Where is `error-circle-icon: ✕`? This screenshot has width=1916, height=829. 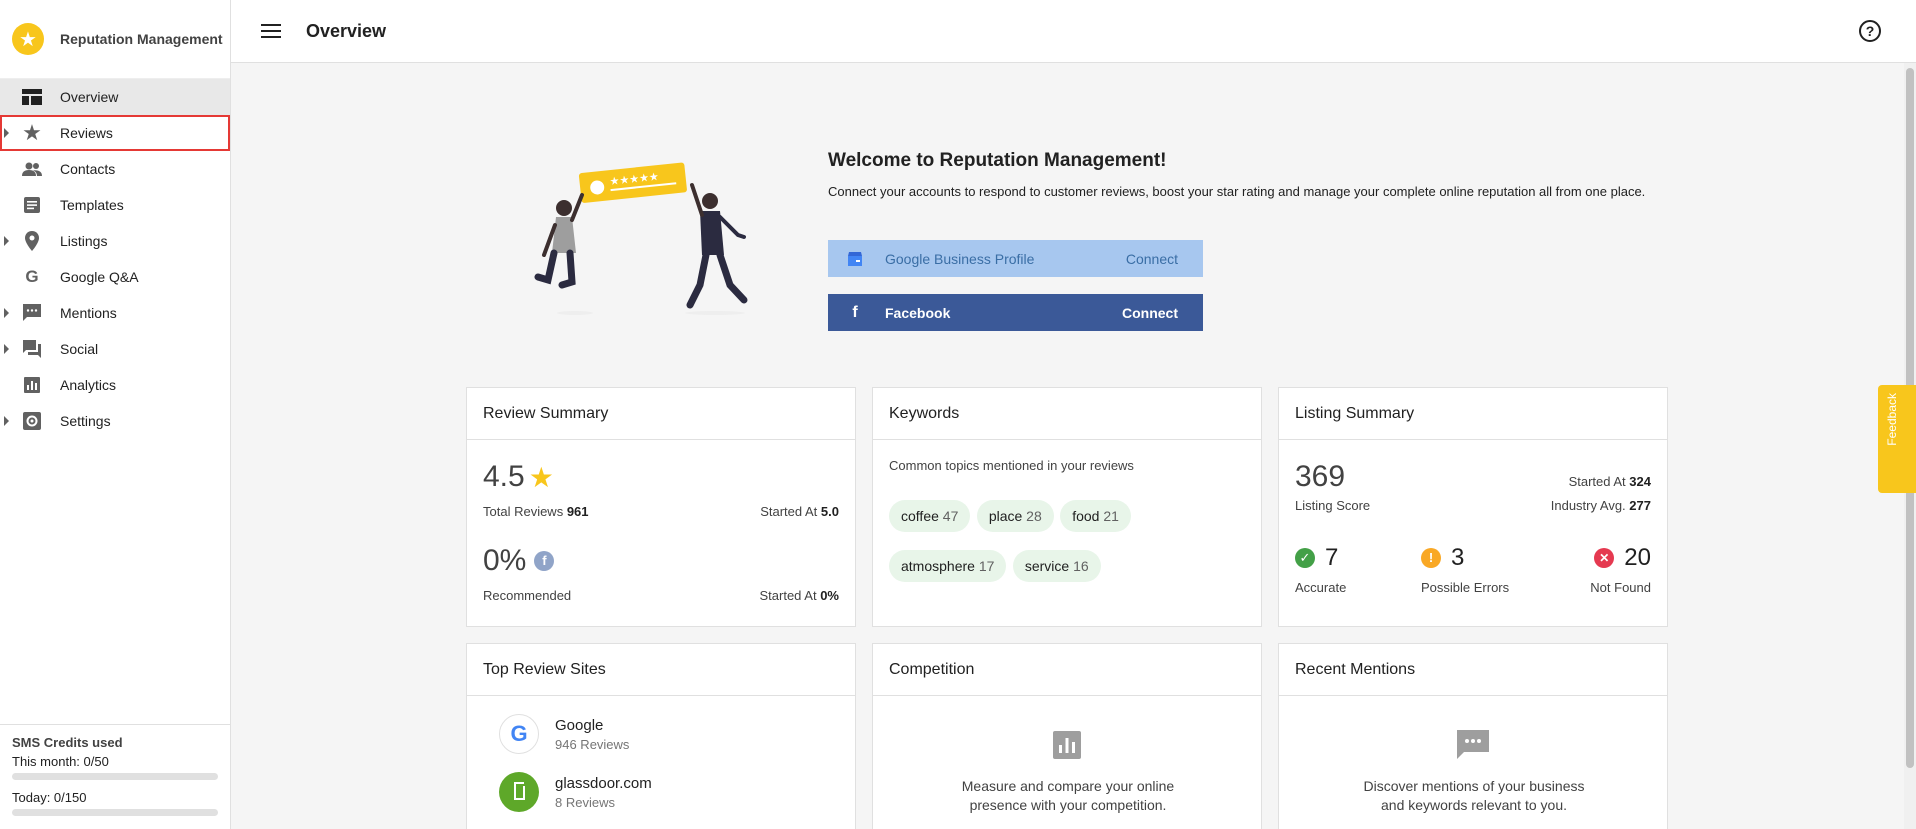
error-circle-icon: ✕ is located at coordinates (1604, 558).